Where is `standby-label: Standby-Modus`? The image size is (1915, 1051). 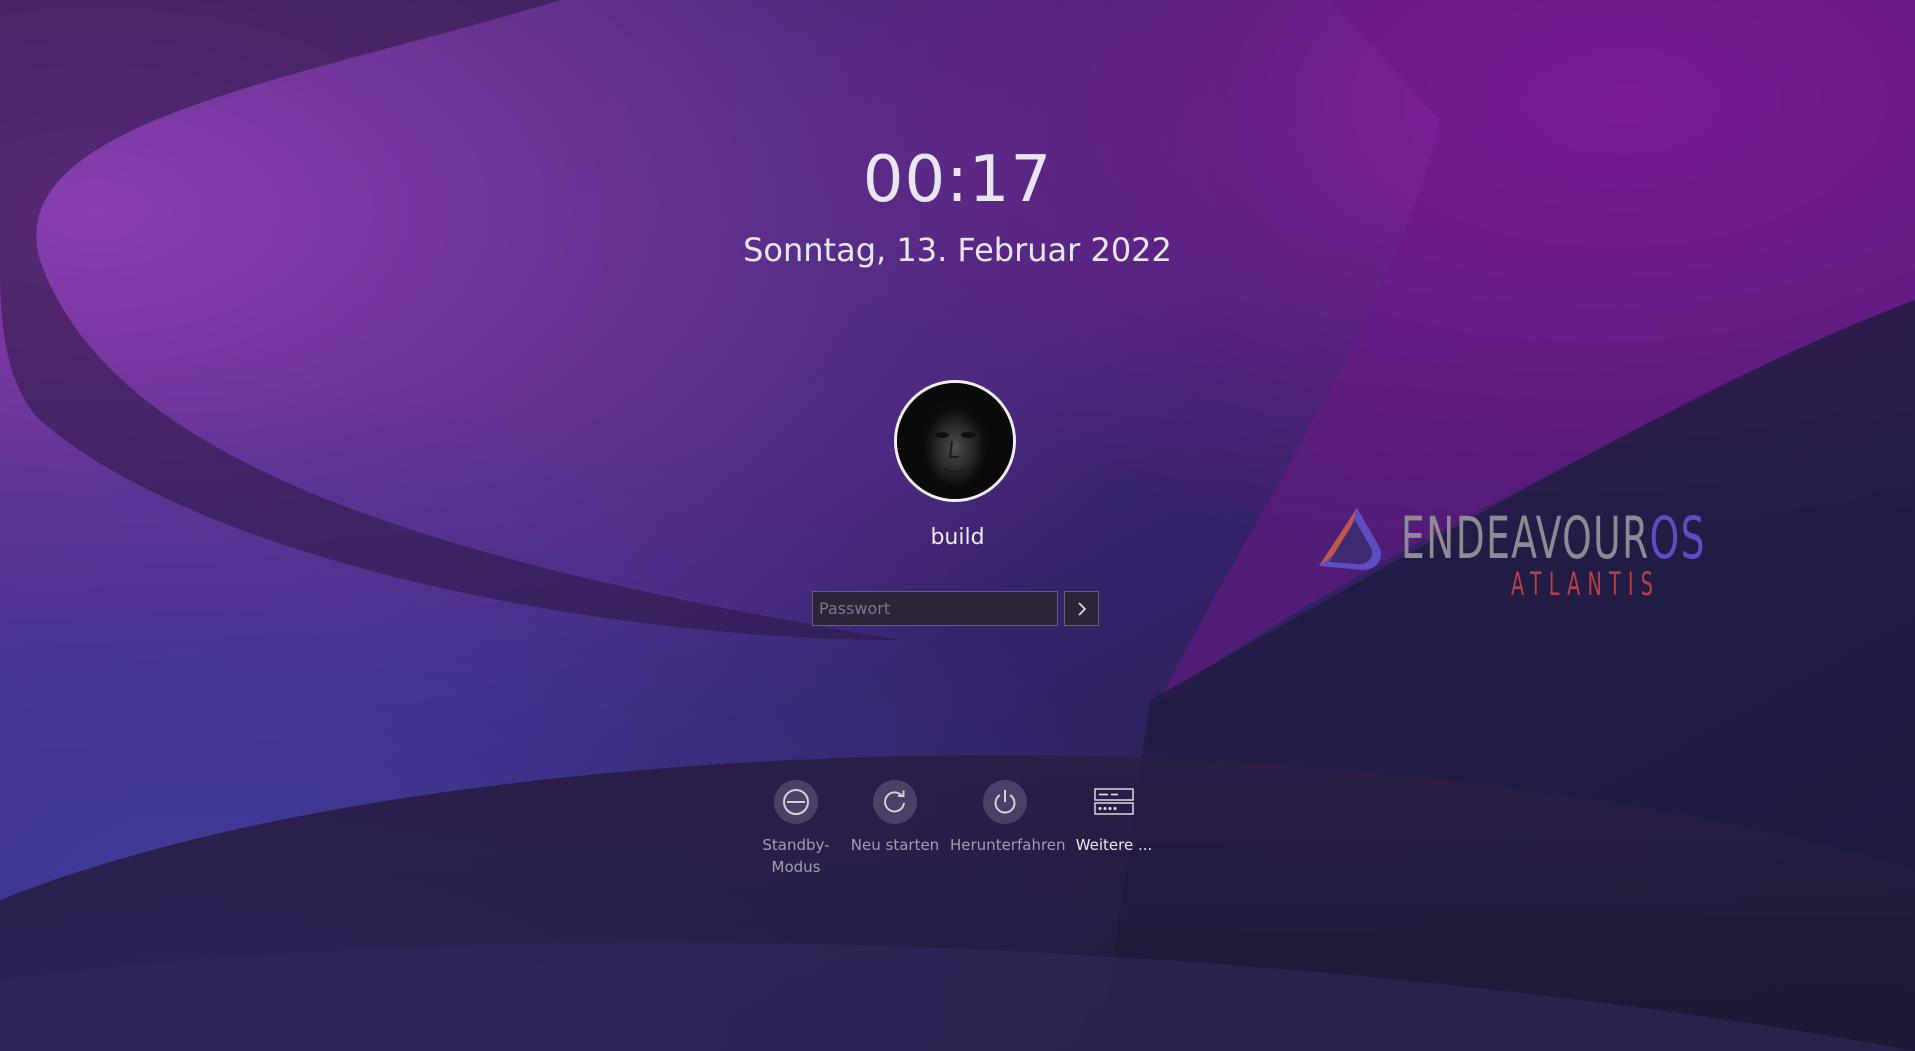
standby-label: Standby-Modus is located at coordinates (796, 856).